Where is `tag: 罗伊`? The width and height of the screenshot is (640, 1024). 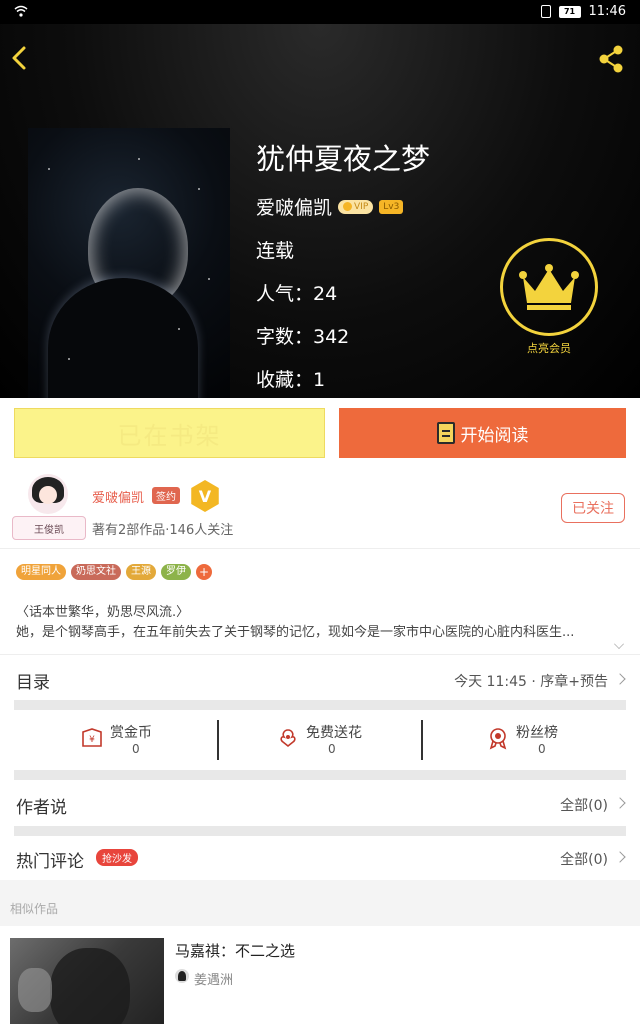
tag: 罗伊 is located at coordinates (176, 572).